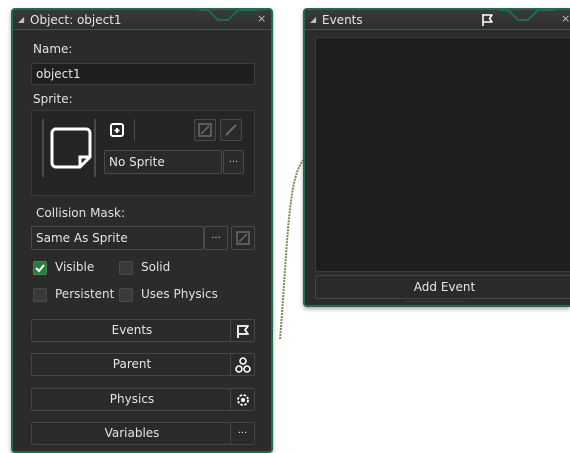 Image resolution: width=570 pixels, height=453 pixels. I want to click on new-sprite-icon, so click(117, 130).